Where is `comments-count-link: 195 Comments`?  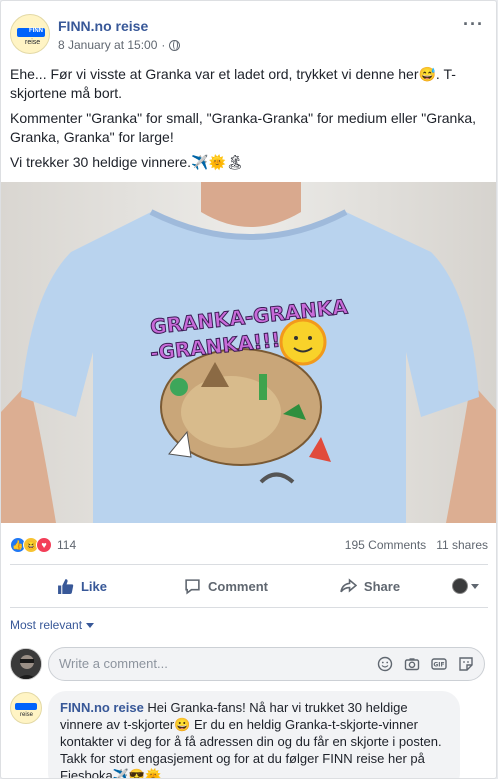 comments-count-link: 195 Comments is located at coordinates (385, 545).